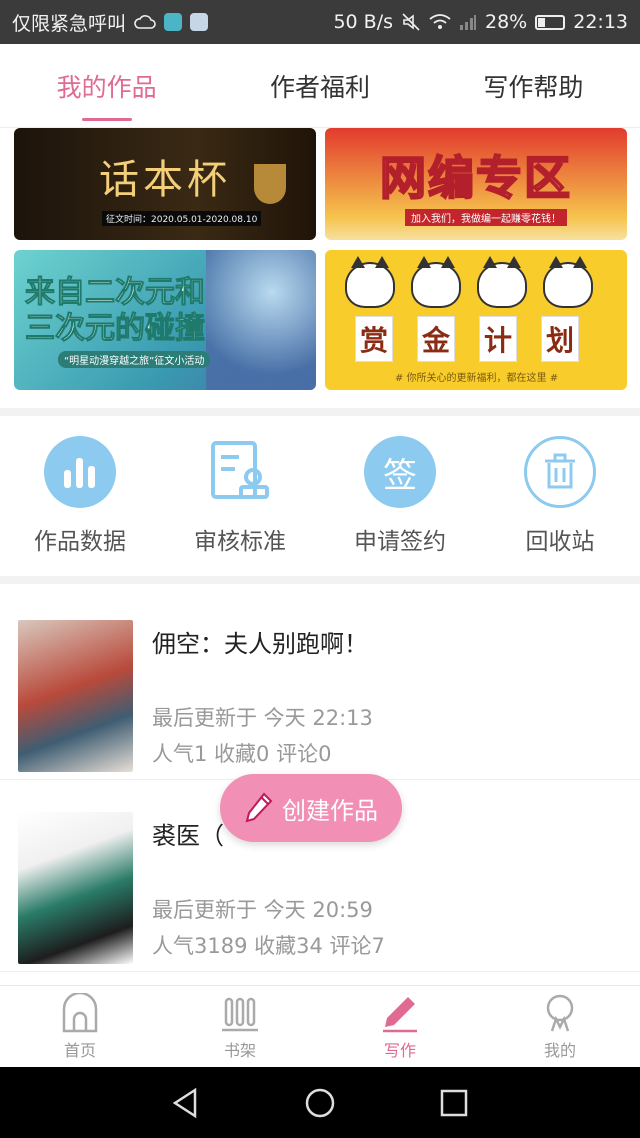 This screenshot has width=640, height=1138. I want to click on nav-label: 写作, so click(399, 1050).